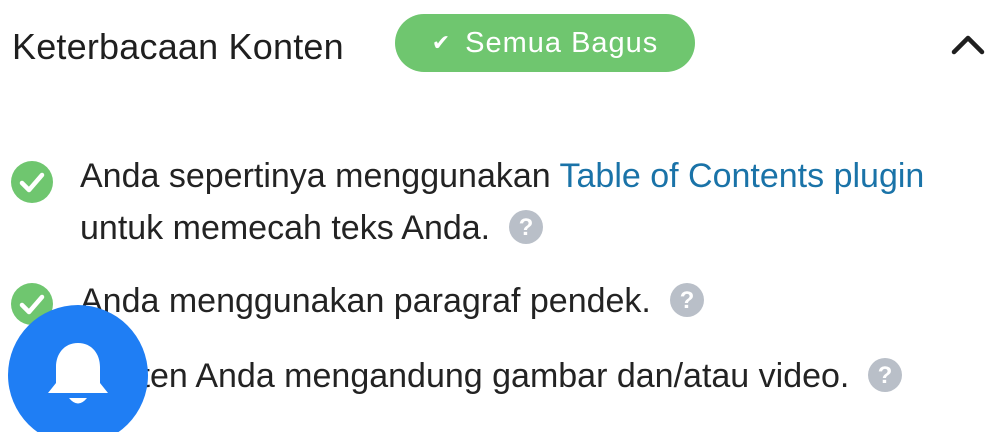 The height and width of the screenshot is (432, 996). What do you see at coordinates (178, 46) in the screenshot?
I see `panel-title: Keterbacaan Konten` at bounding box center [178, 46].